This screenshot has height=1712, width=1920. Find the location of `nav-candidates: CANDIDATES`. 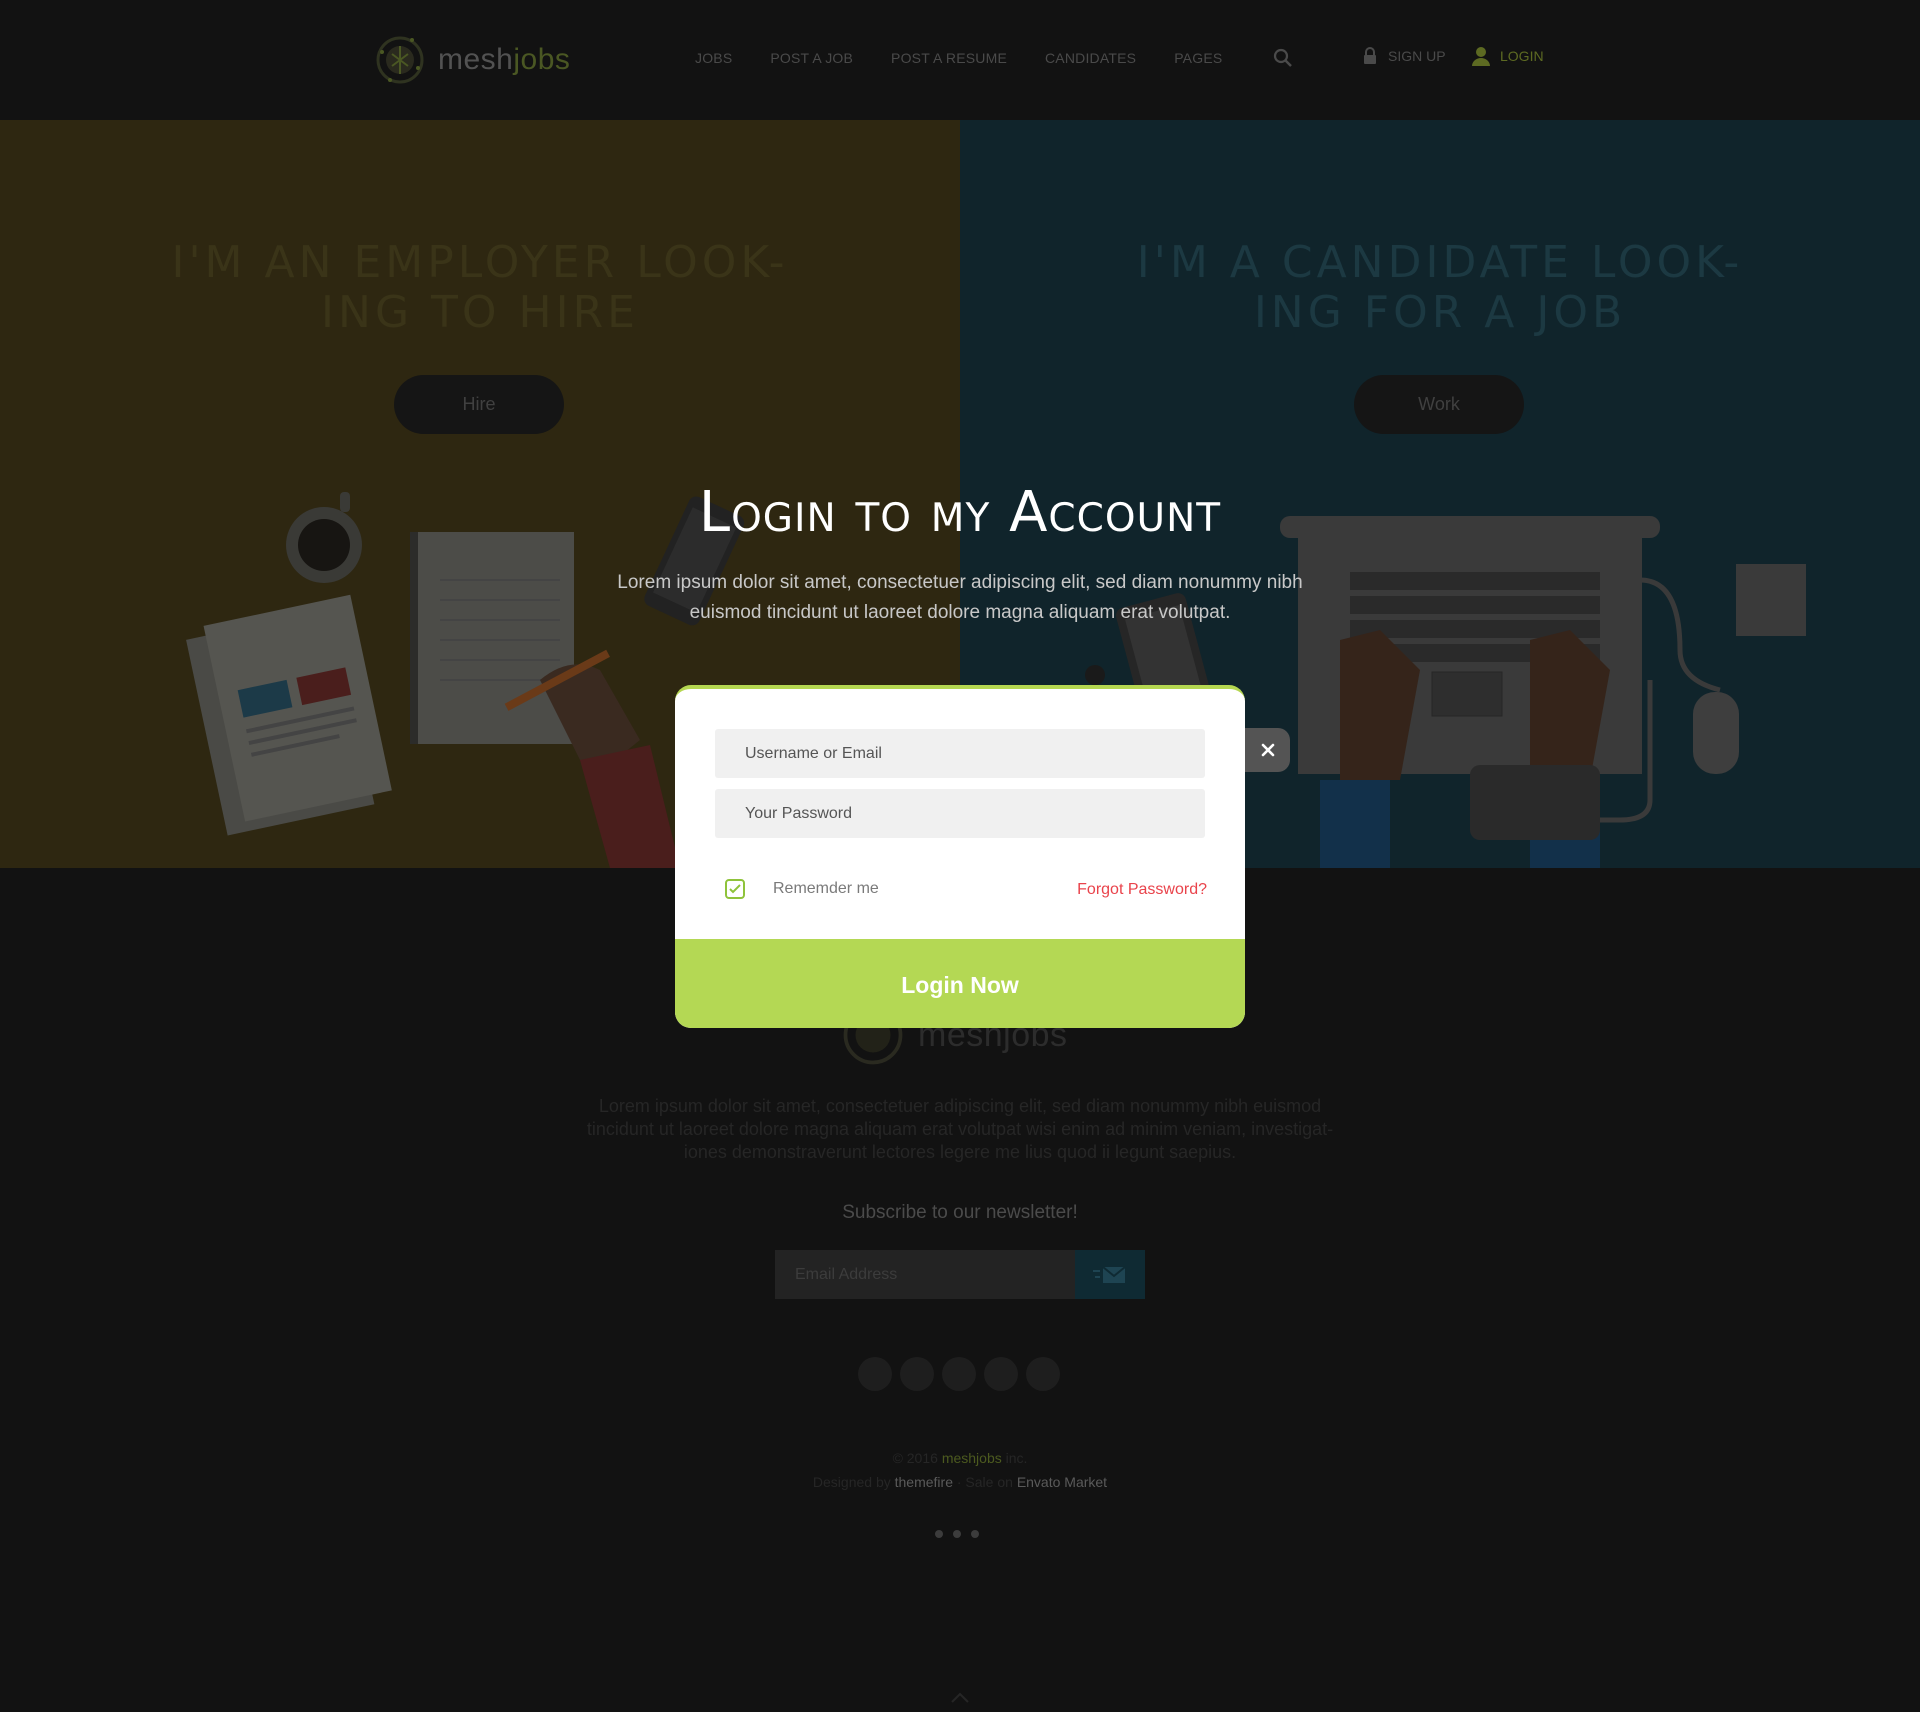

nav-candidates: CANDIDATES is located at coordinates (1090, 58).